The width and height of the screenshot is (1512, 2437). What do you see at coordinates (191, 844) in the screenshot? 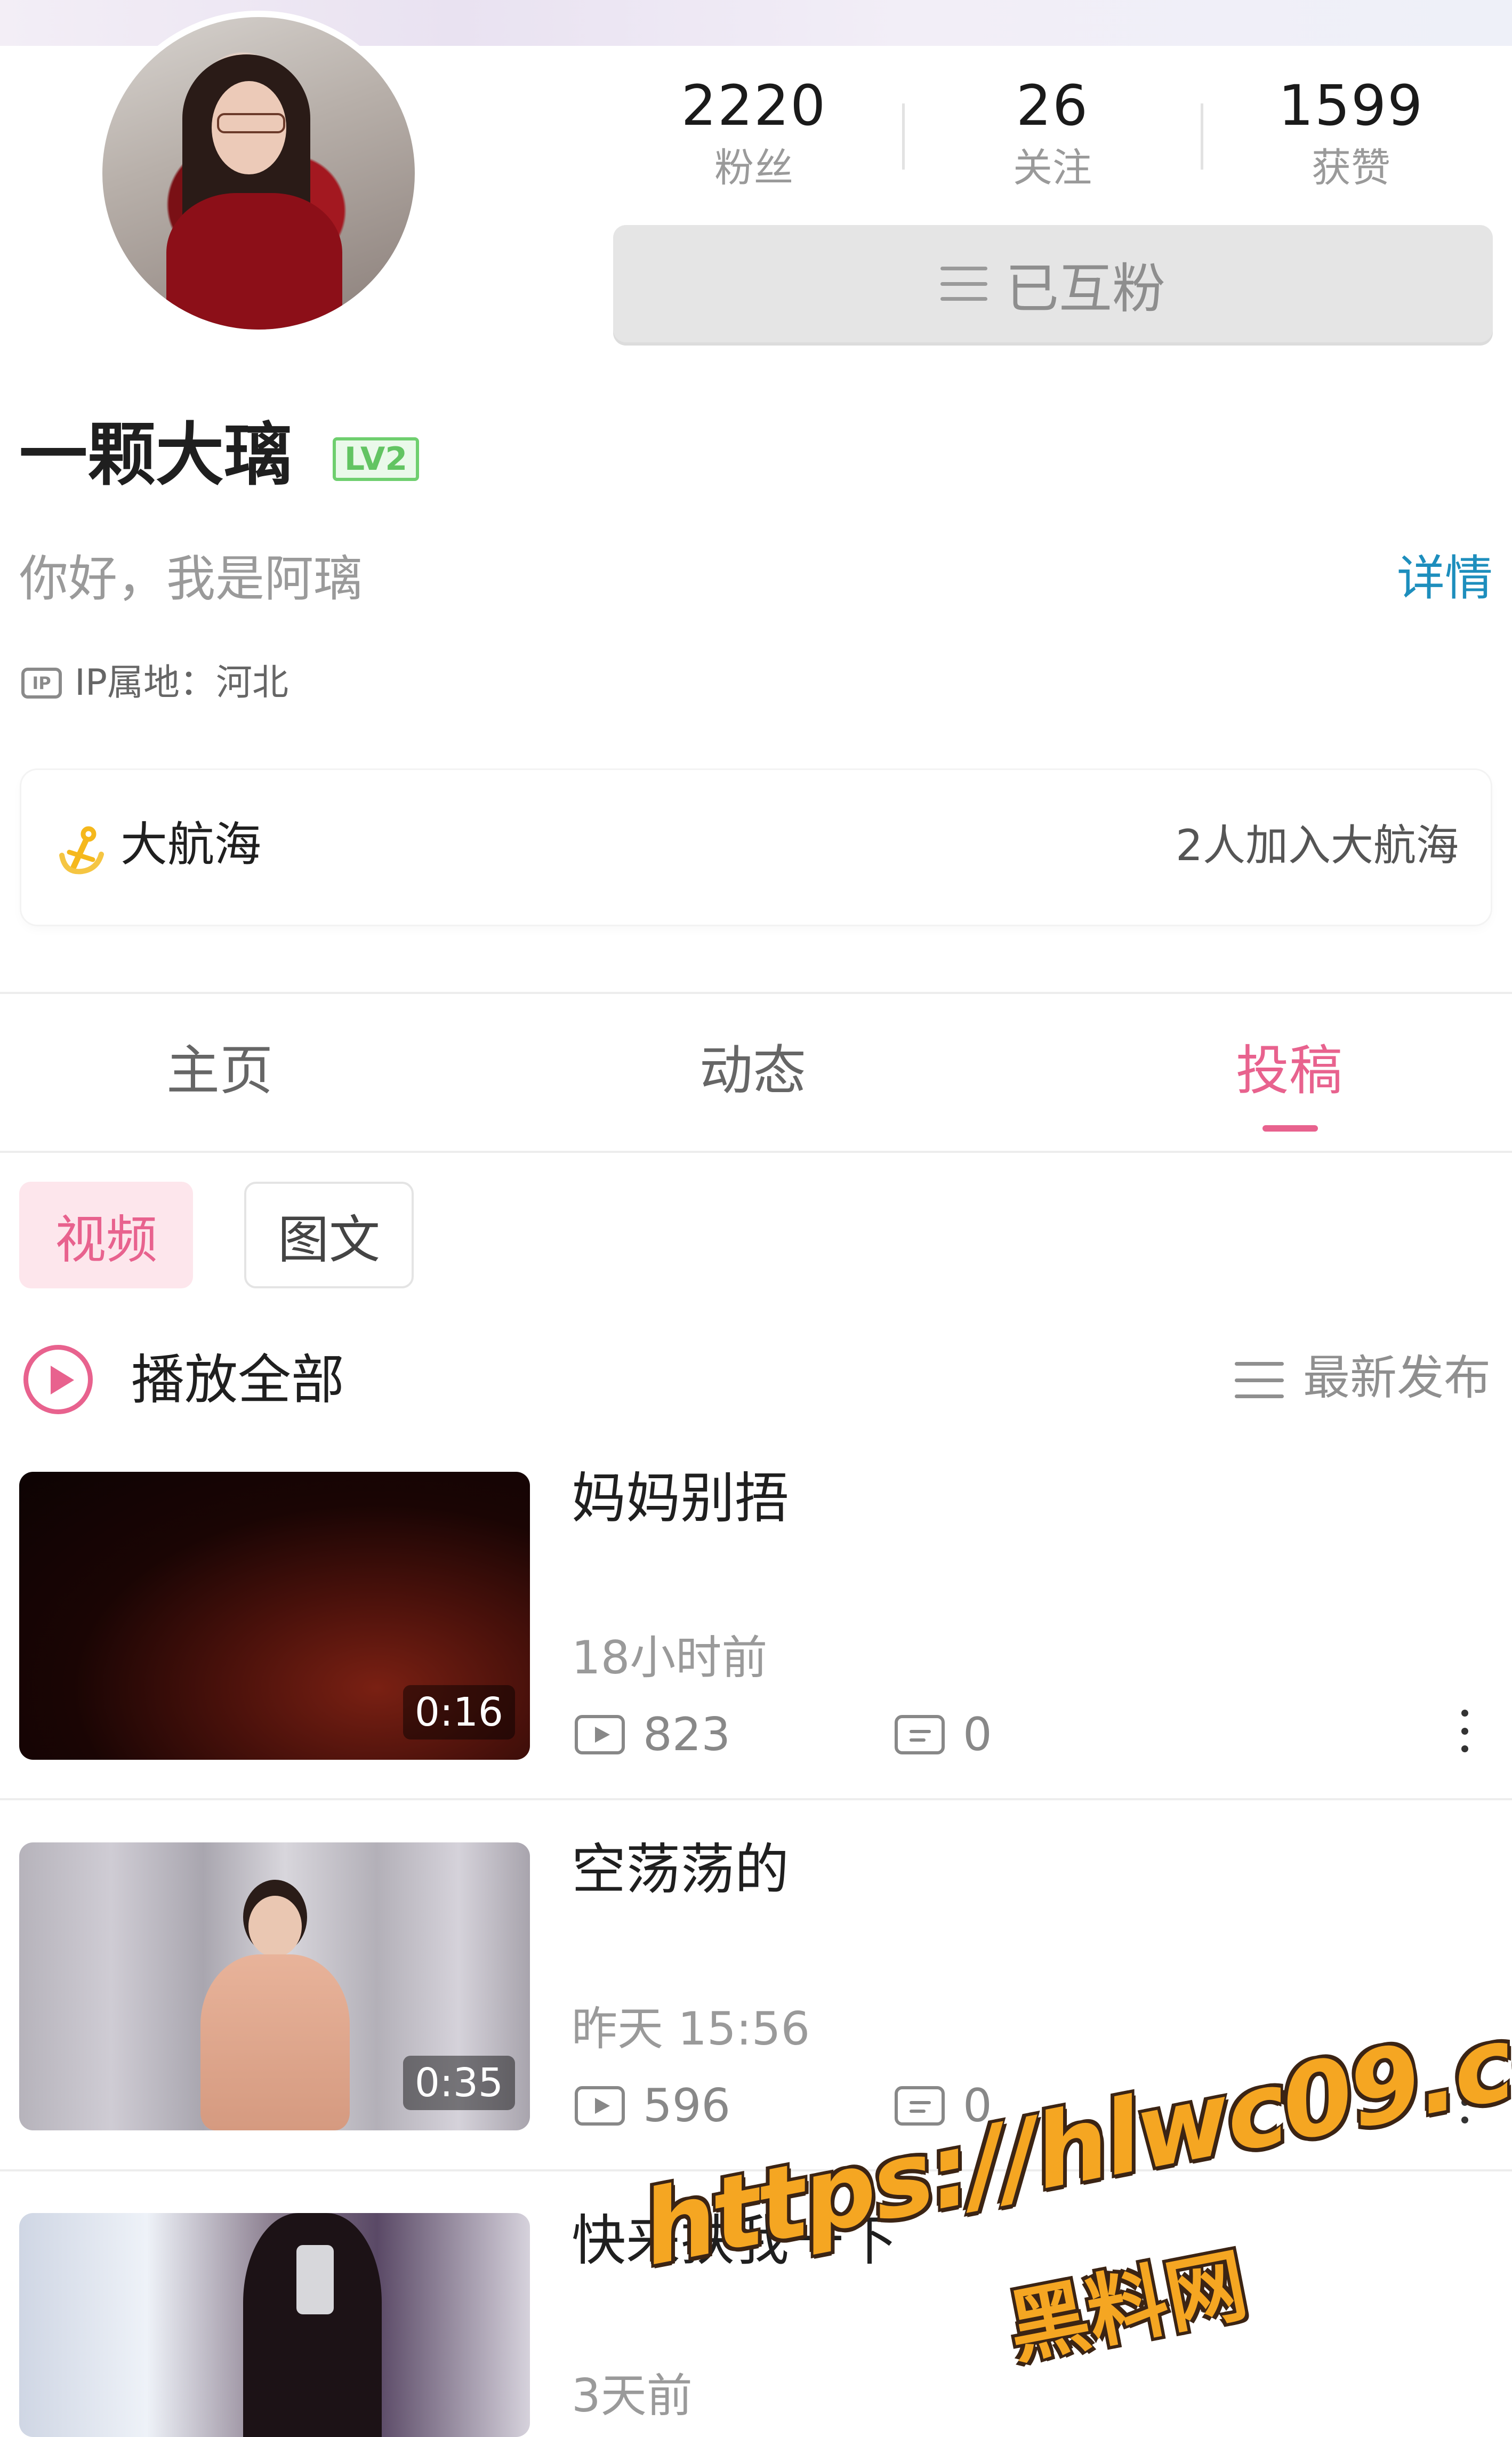
I see `voyage-label: 大航海` at bounding box center [191, 844].